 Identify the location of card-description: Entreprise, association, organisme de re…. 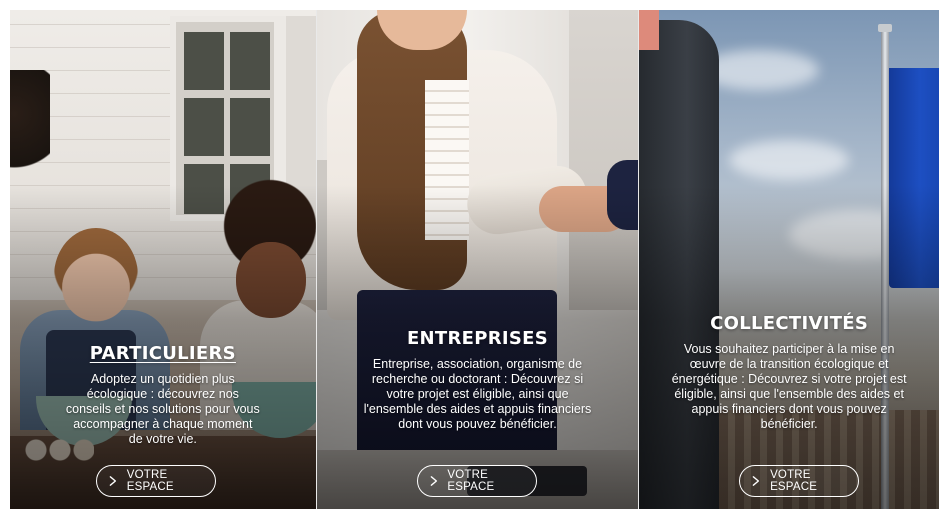
(477, 394).